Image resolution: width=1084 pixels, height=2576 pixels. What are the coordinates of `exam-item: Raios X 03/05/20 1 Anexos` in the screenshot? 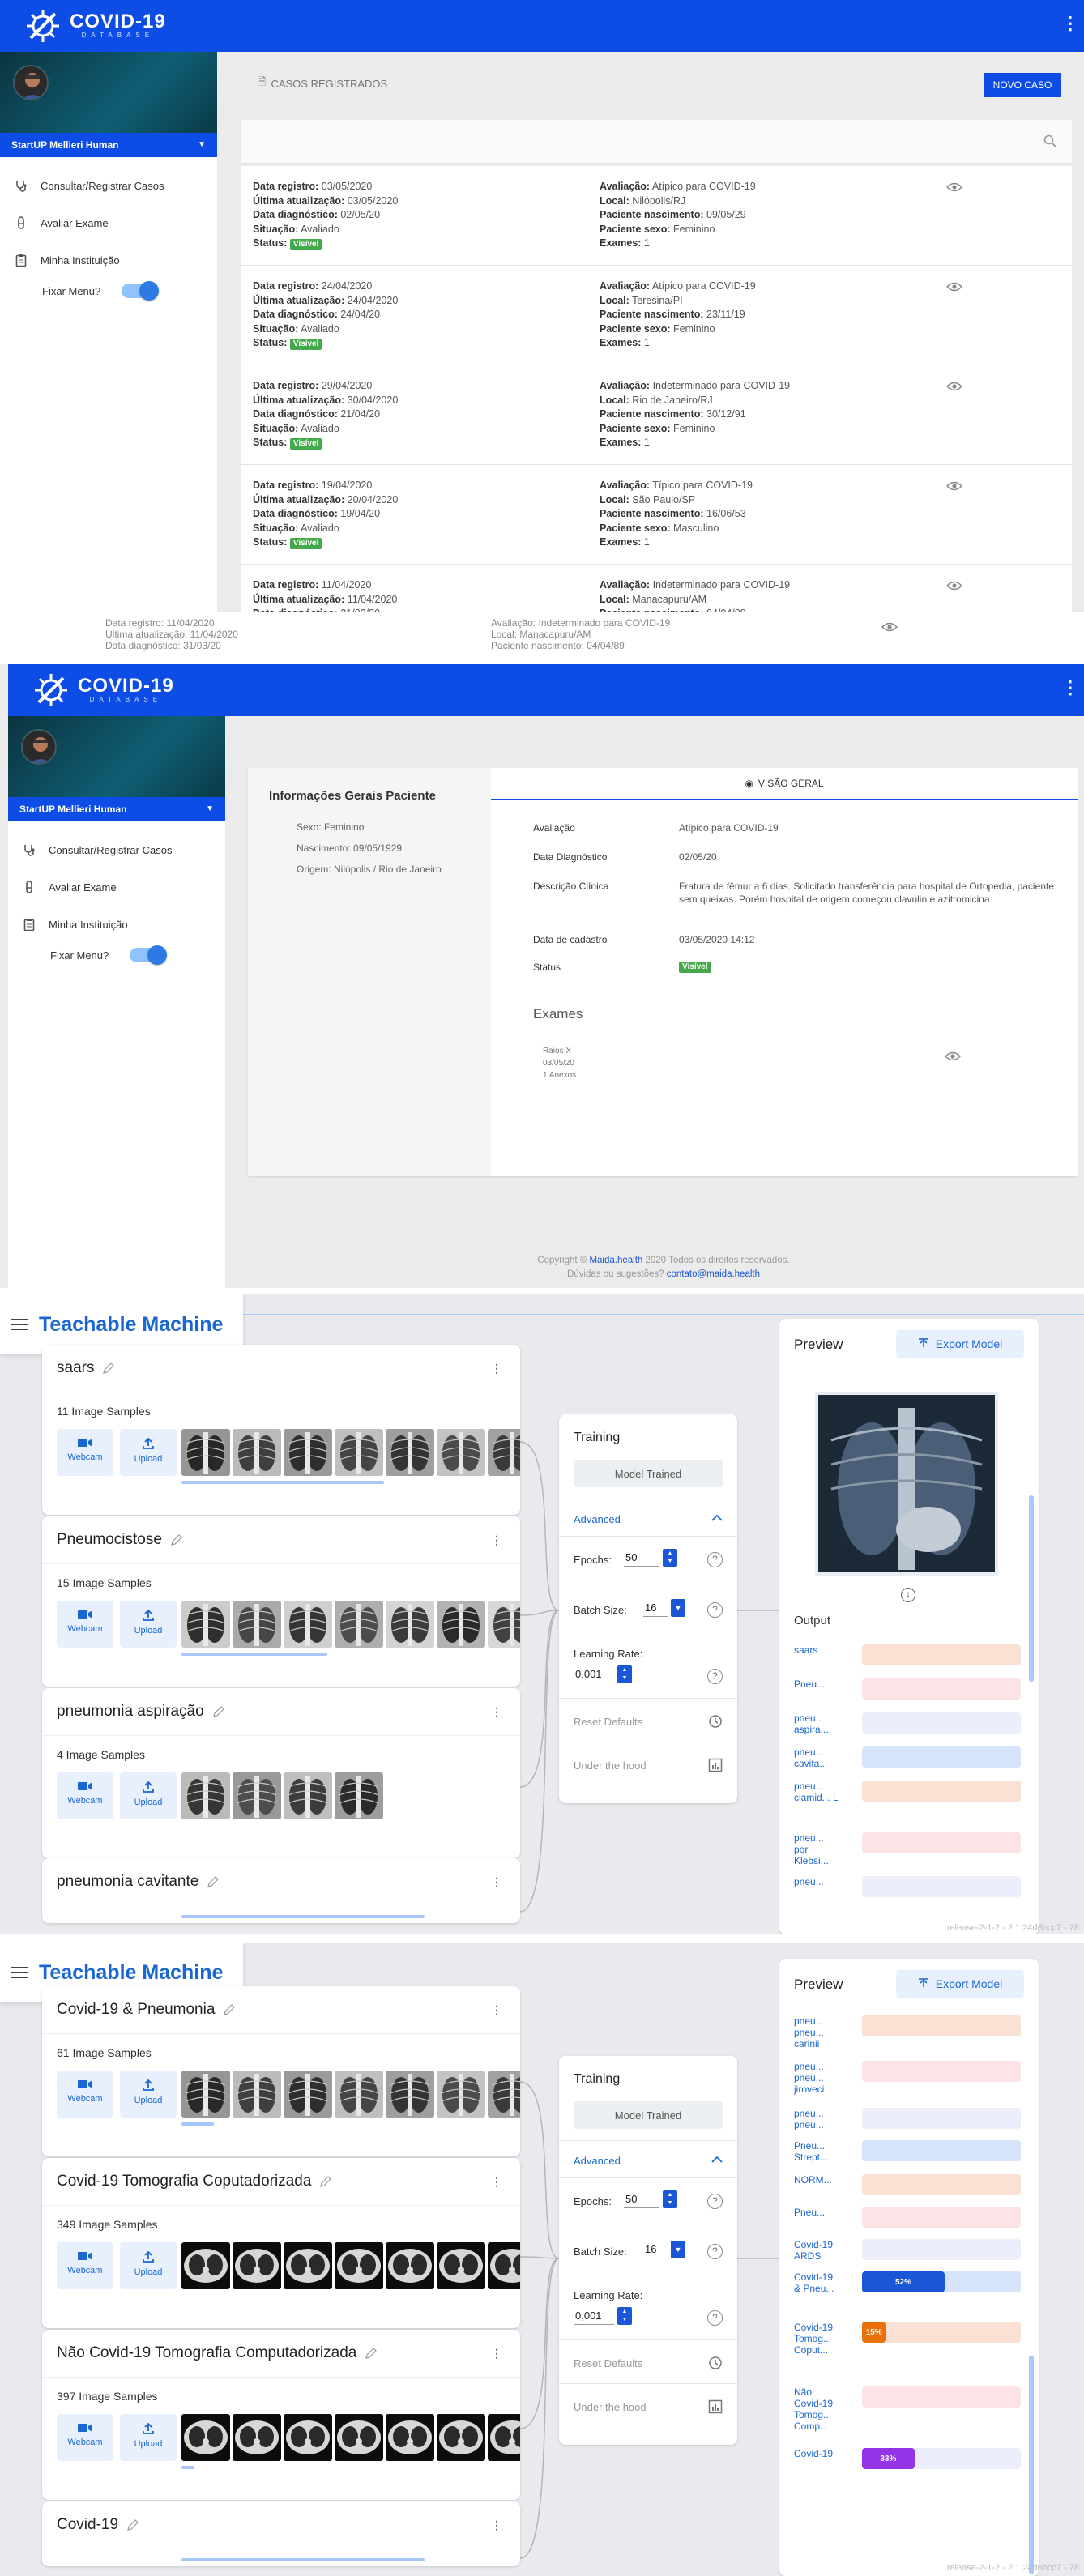 It's located at (799, 1060).